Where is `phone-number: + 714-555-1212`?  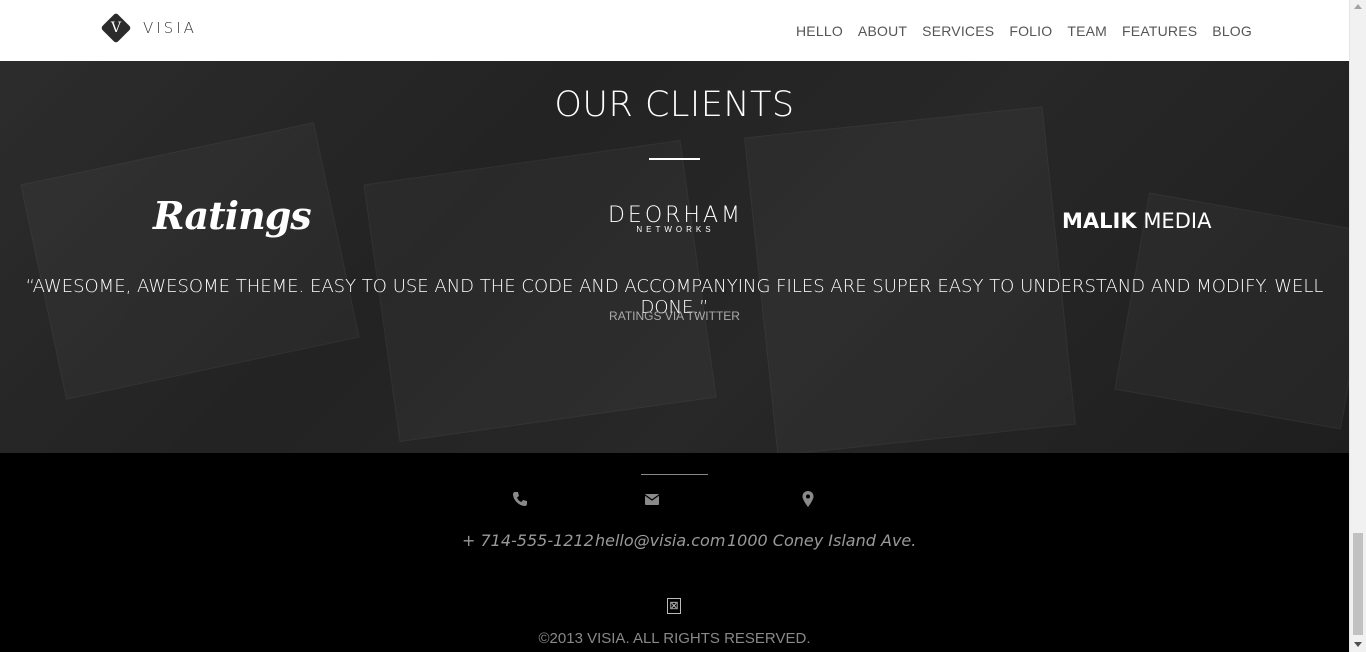 phone-number: + 714-555-1212 is located at coordinates (528, 540).